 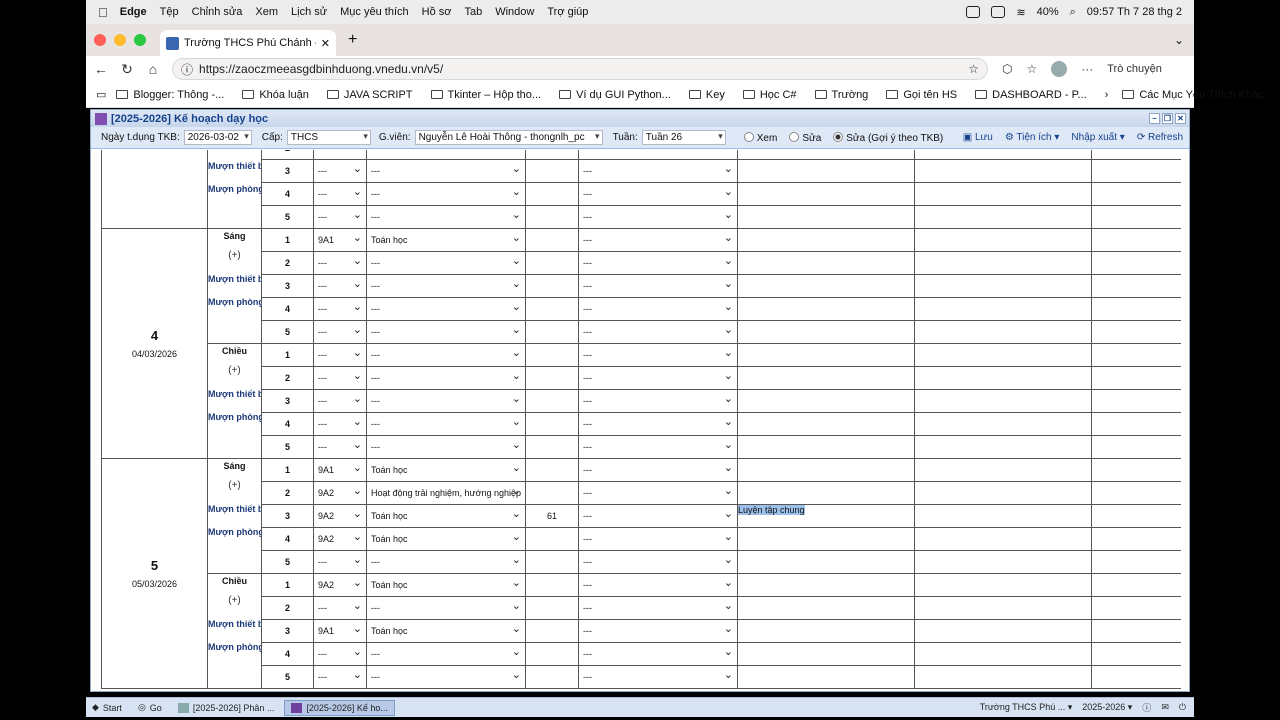 I want to click on home-icon: ⌂, so click(x=153, y=69).